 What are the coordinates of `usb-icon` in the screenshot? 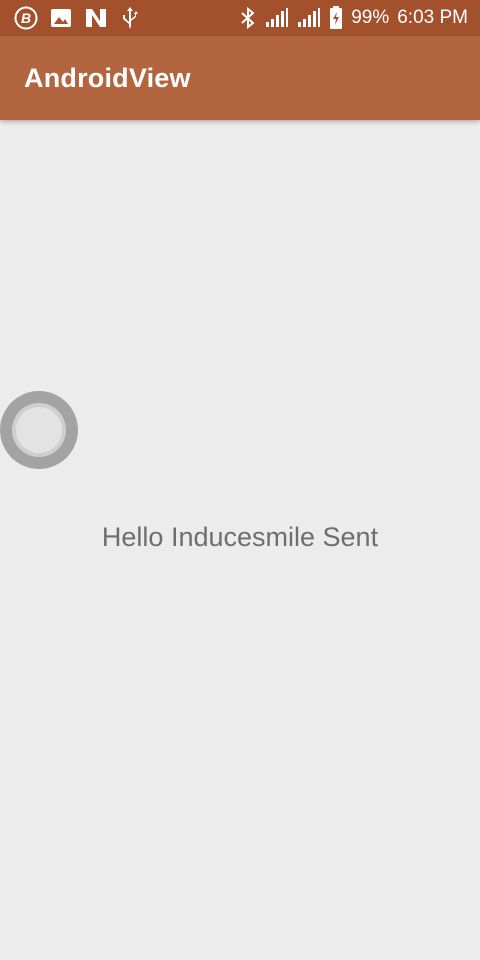 It's located at (130, 18).